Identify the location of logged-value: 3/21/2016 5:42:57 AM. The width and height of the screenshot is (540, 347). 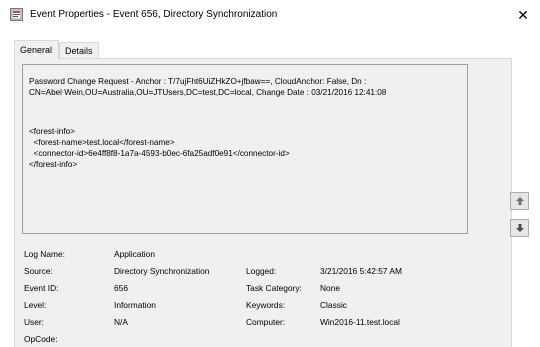
(361, 271).